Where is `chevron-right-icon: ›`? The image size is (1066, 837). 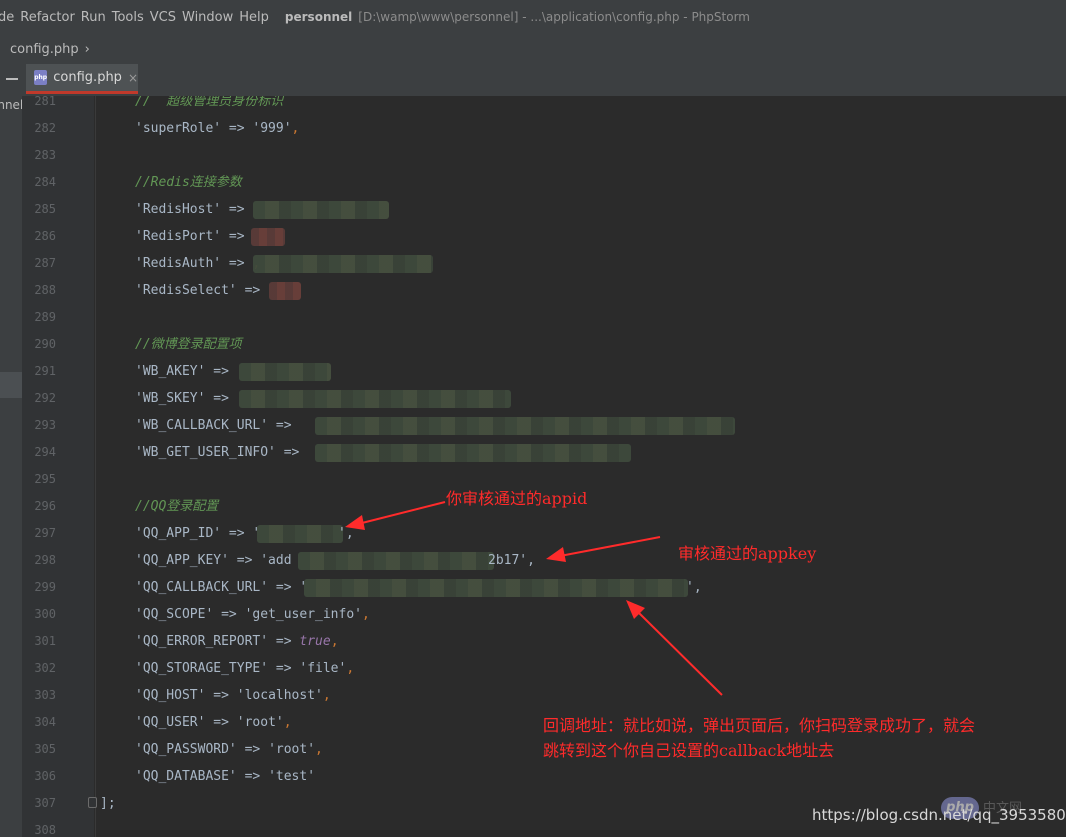
chevron-right-icon: › is located at coordinates (87, 49).